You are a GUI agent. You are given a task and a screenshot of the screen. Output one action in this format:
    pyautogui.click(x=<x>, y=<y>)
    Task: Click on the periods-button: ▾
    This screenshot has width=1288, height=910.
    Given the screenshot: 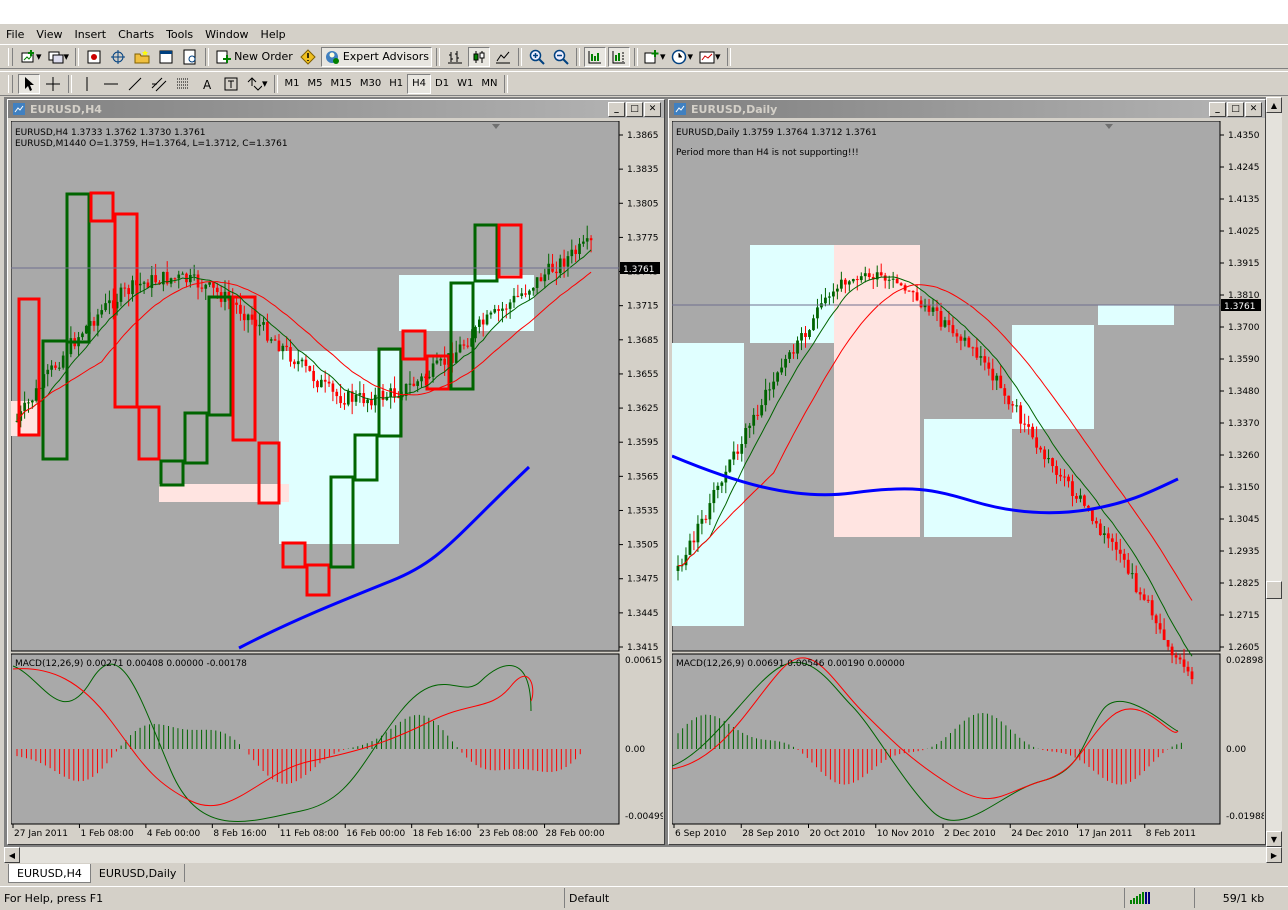 What is the action you would take?
    pyautogui.click(x=682, y=57)
    